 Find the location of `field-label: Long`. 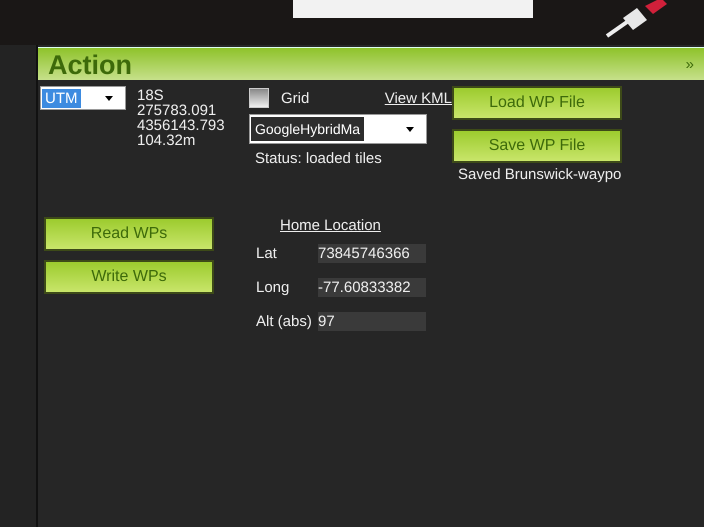

field-label: Long is located at coordinates (273, 287).